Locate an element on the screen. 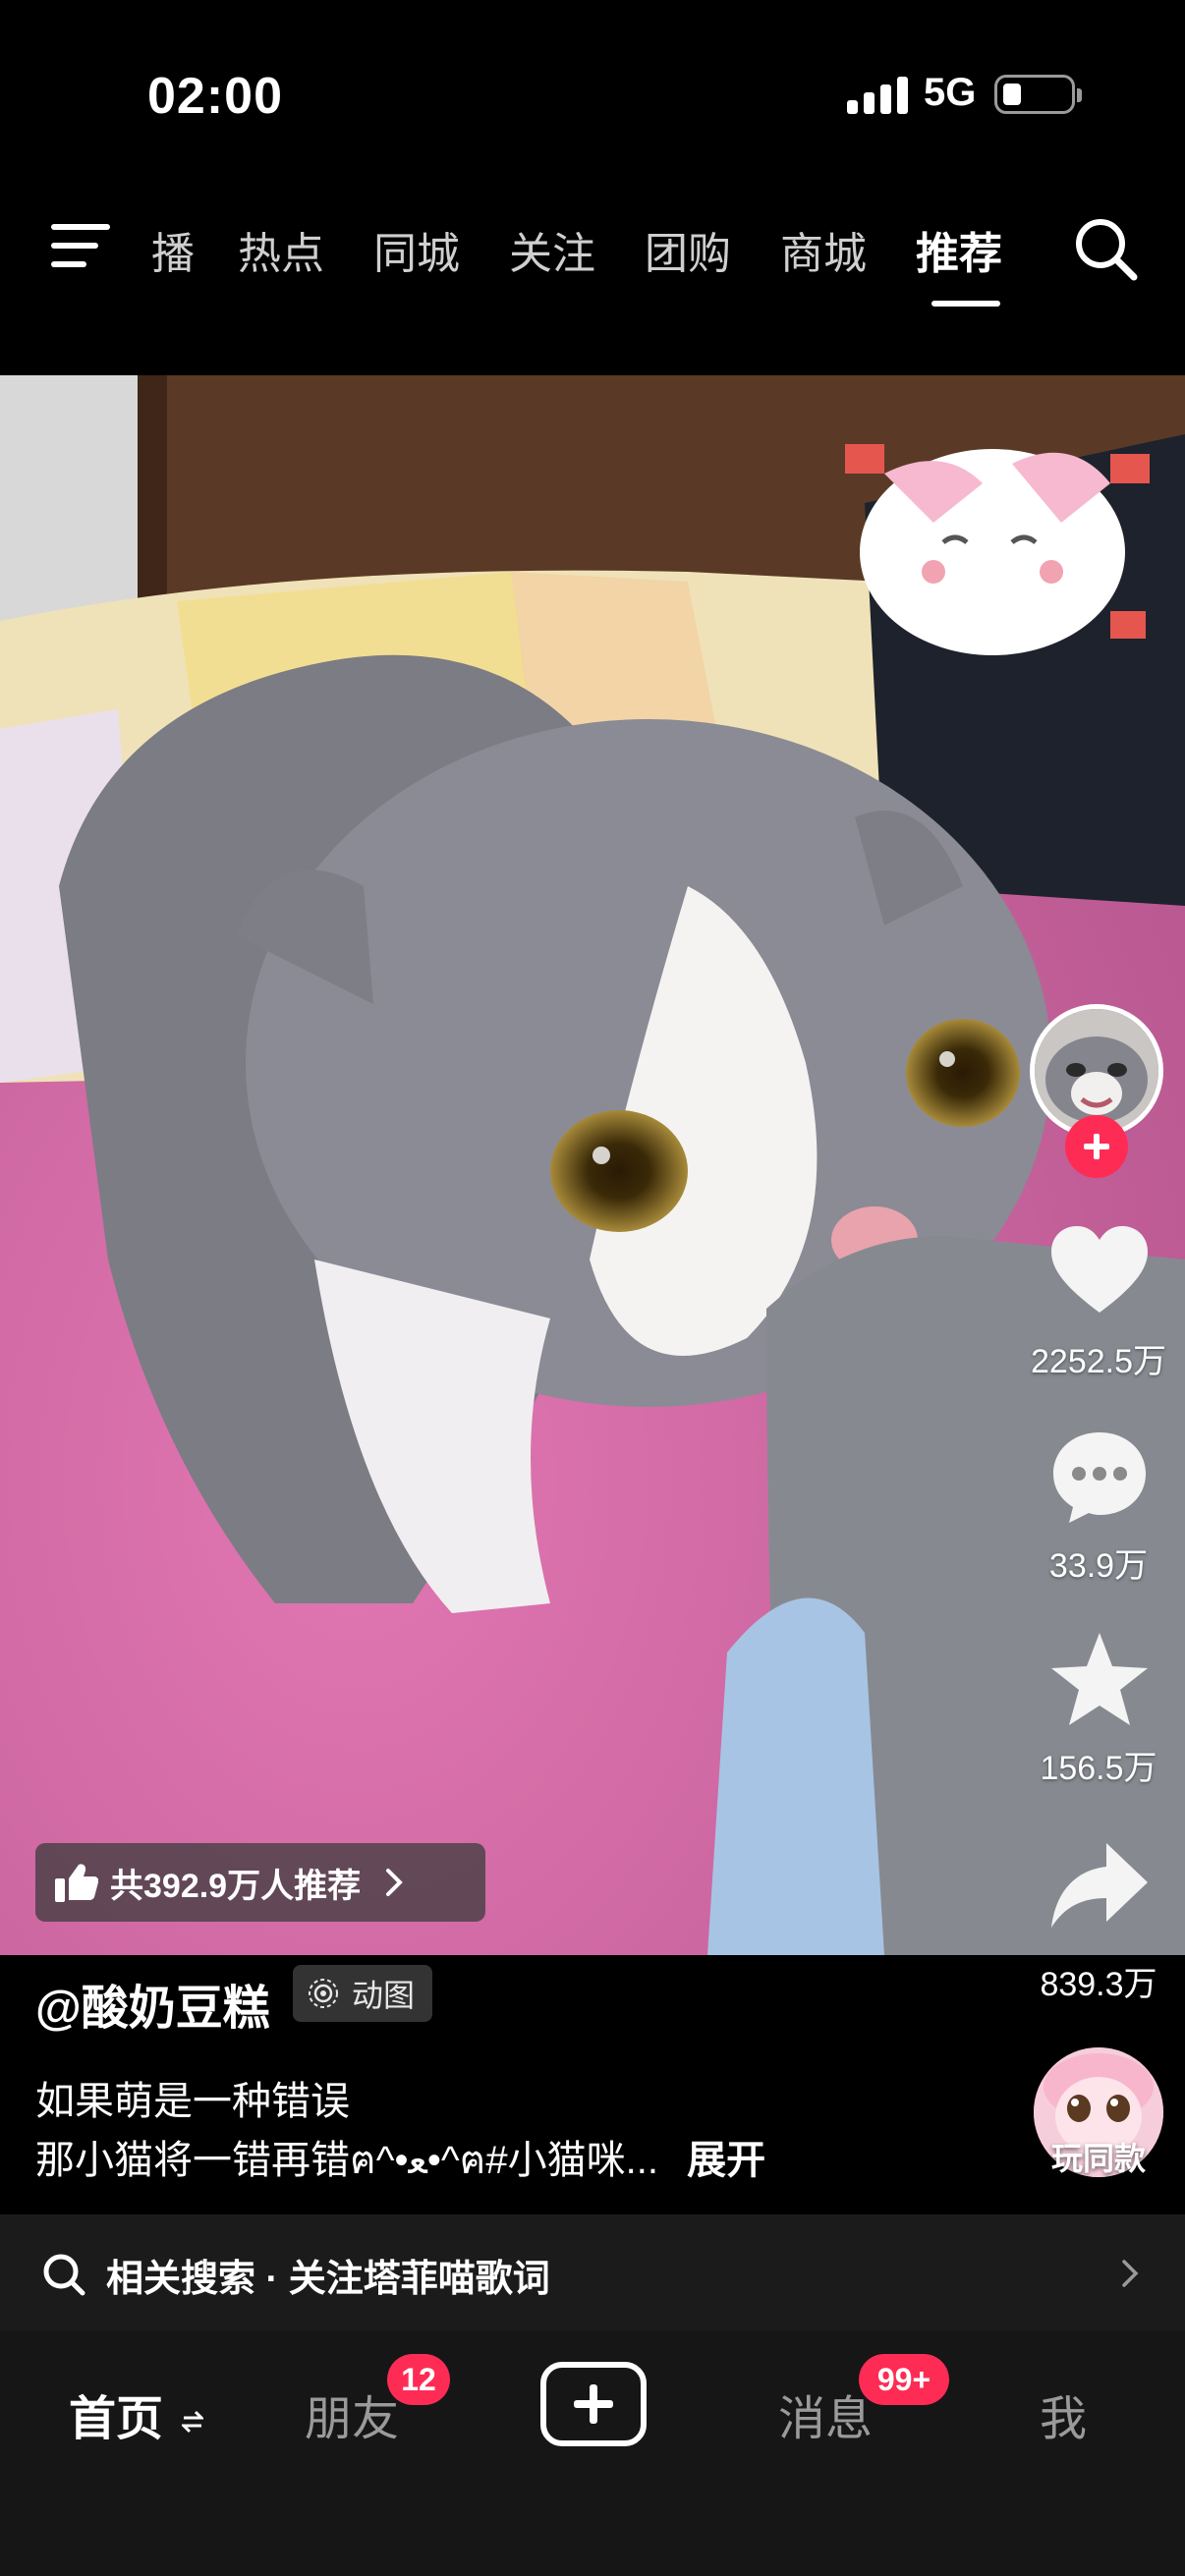 This screenshot has width=1185, height=2576. recommend-text: 共392.9万人推荐 is located at coordinates (236, 1886).